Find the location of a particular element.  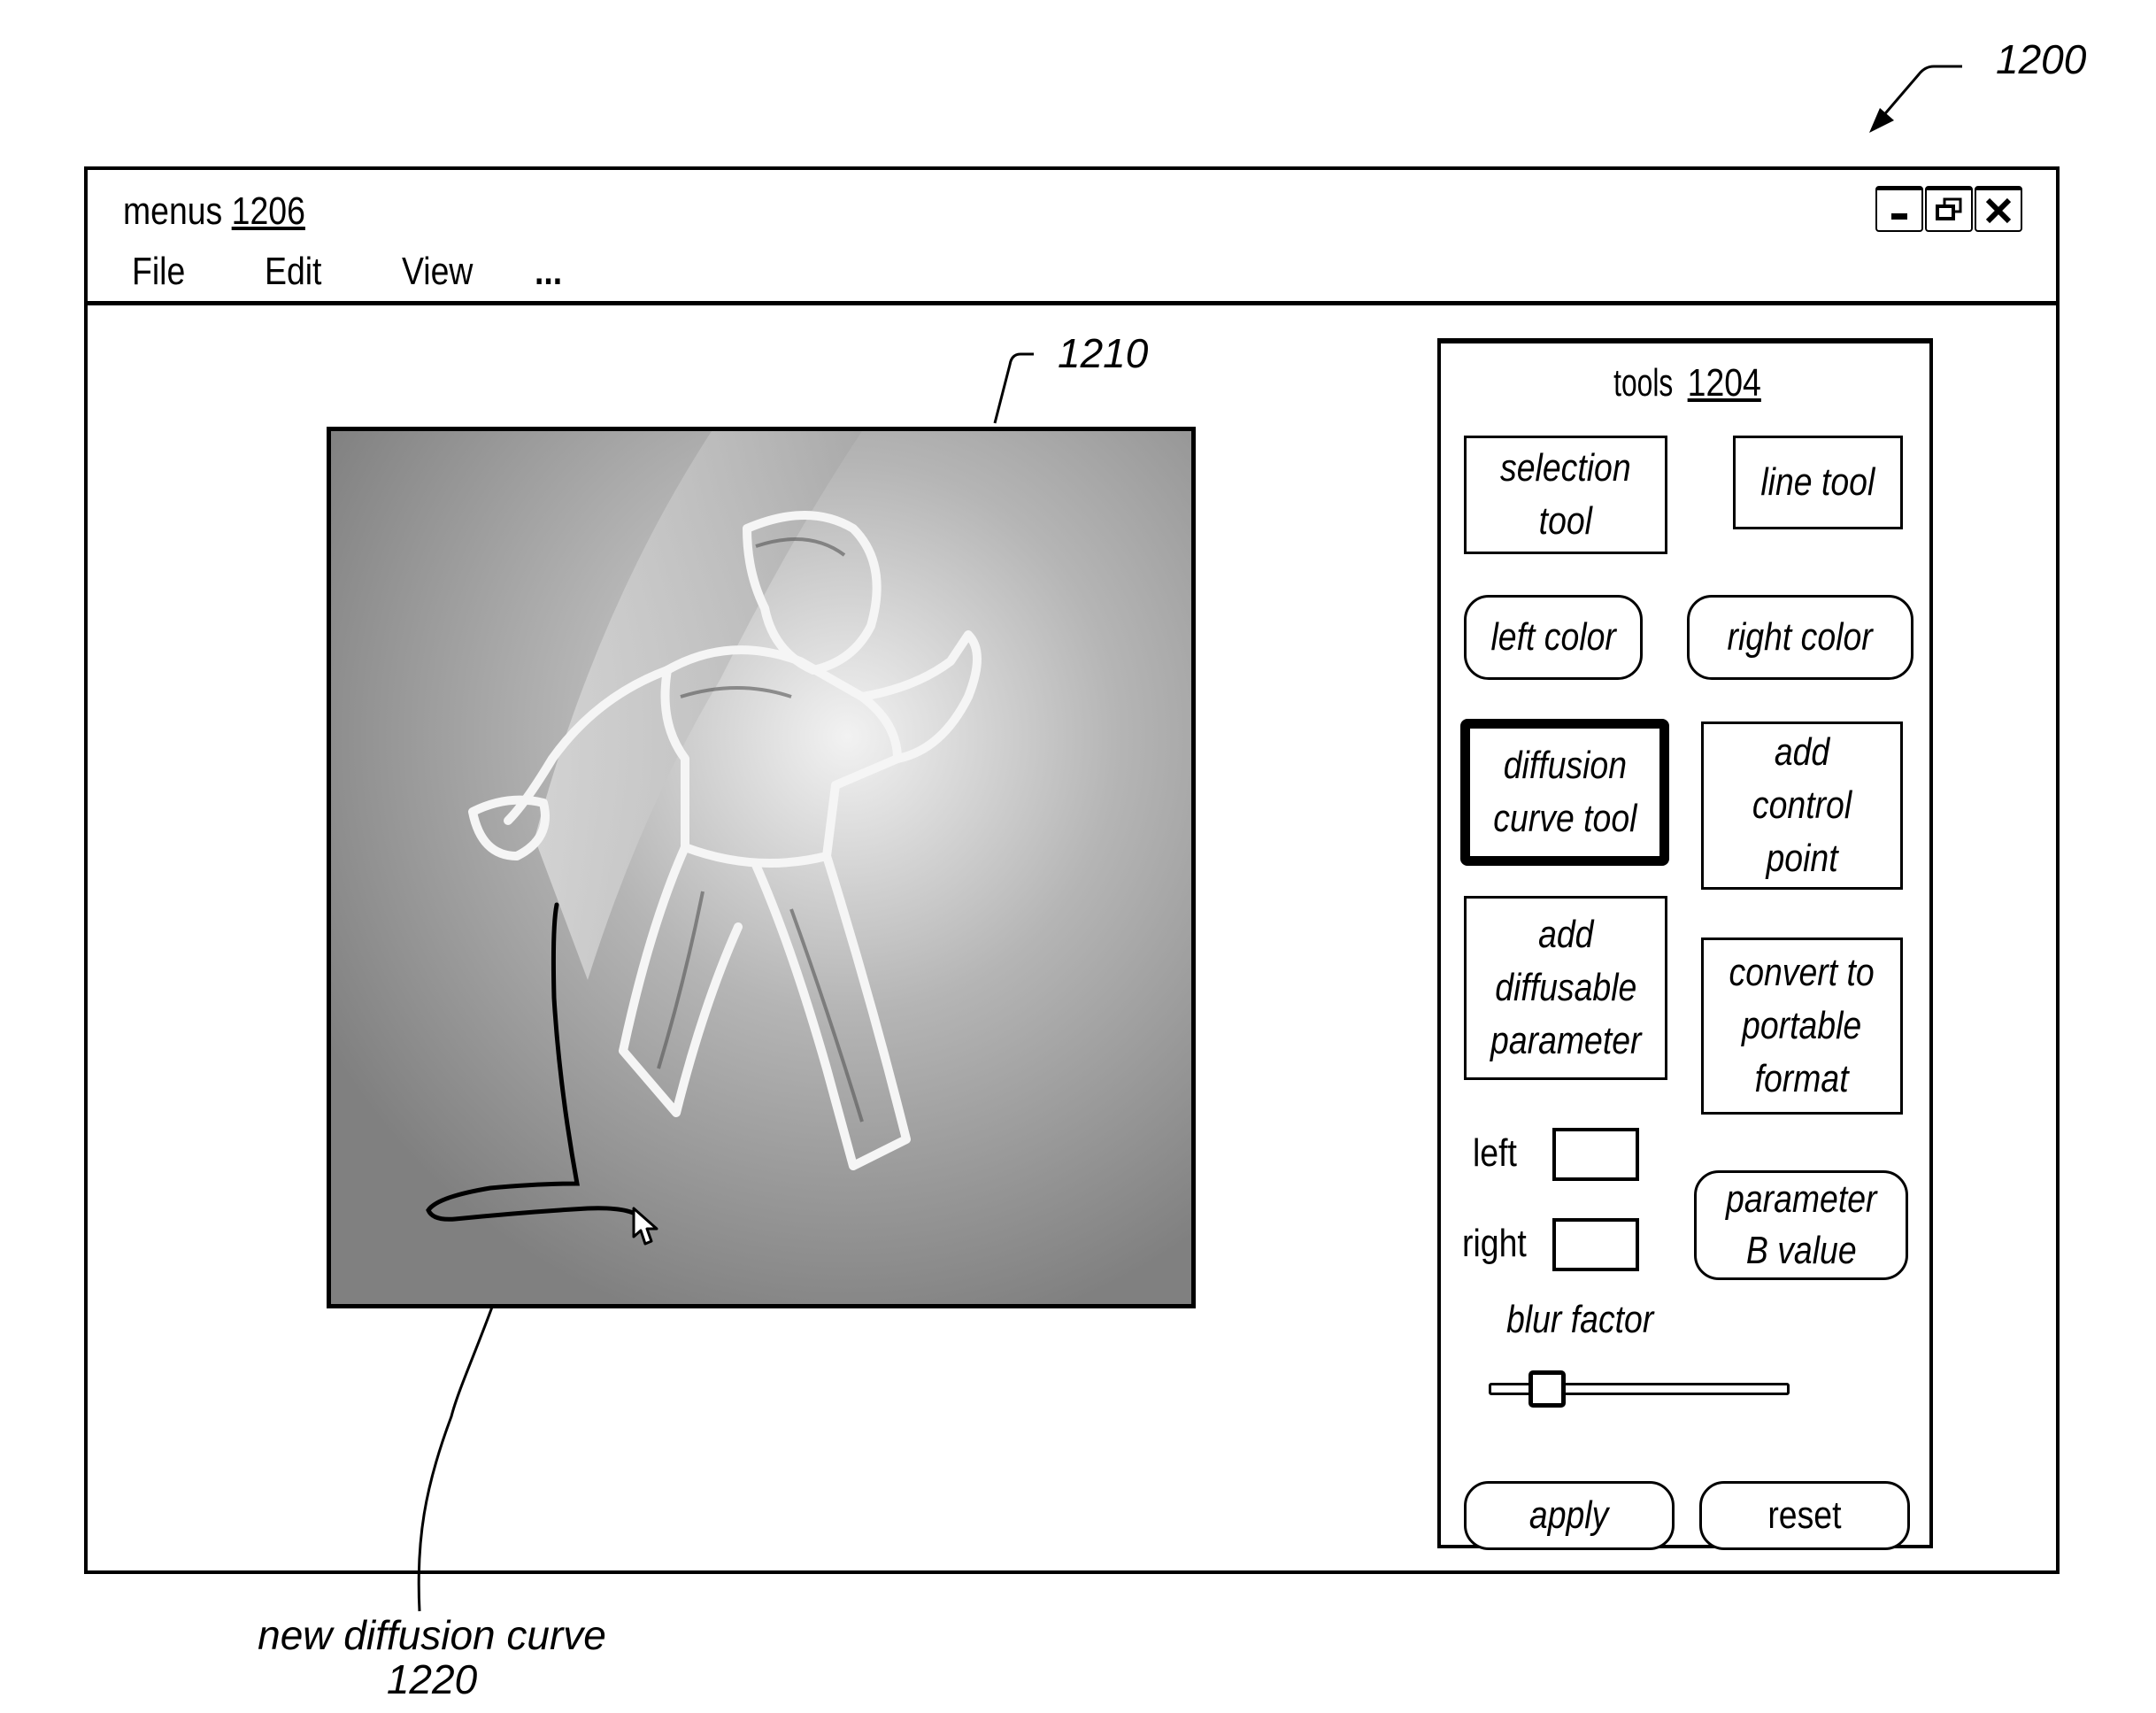

menus-label-text: menus is located at coordinates (173, 211).